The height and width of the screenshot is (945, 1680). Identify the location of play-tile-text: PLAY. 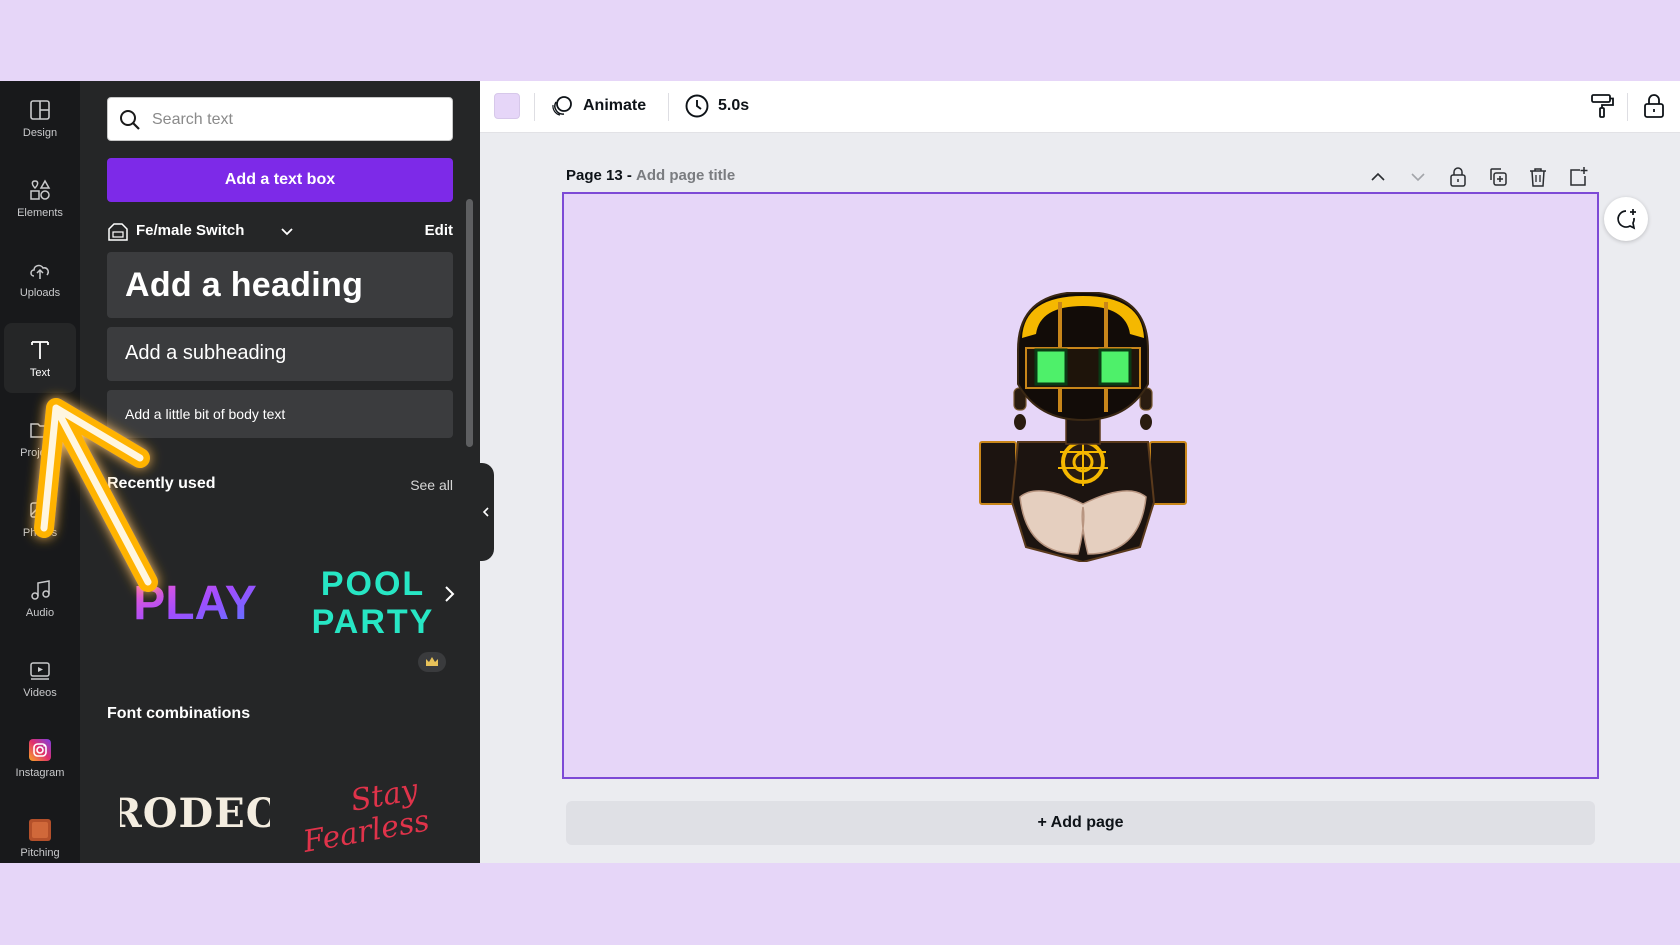
(195, 603).